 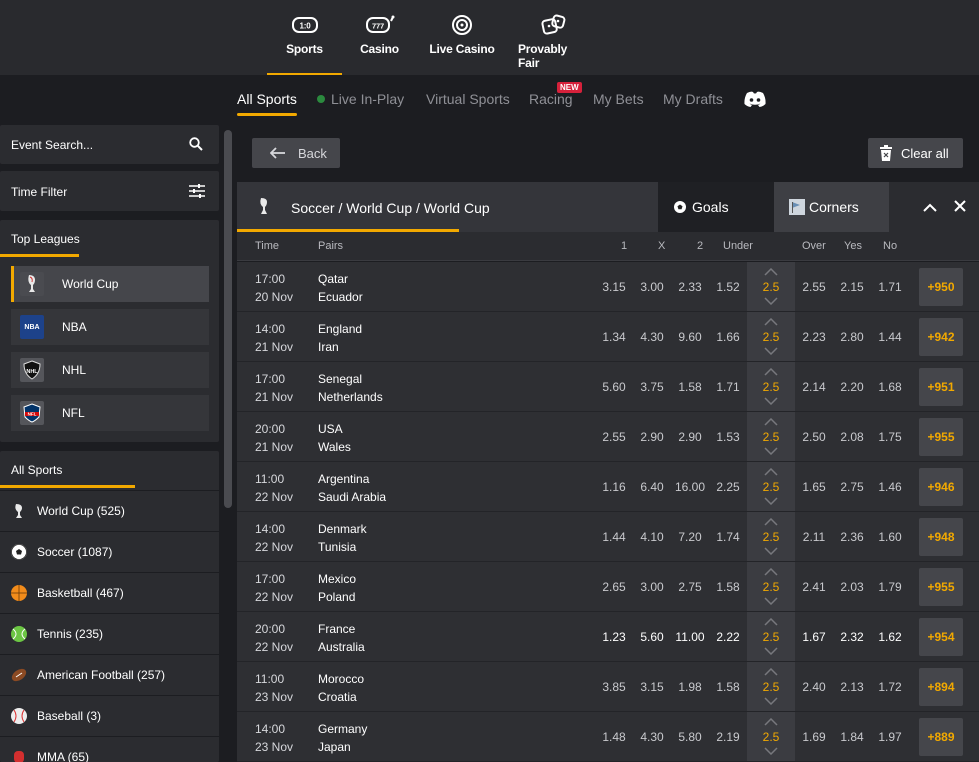 I want to click on league-nfl: NFL NFL, so click(x=110, y=413).